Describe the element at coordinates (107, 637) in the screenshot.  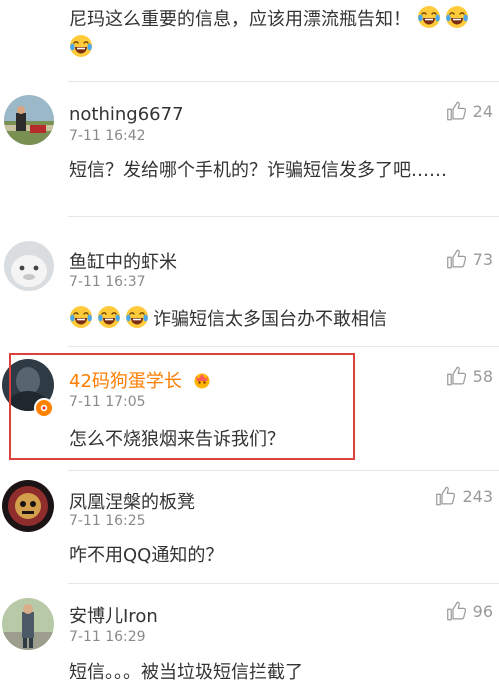
I see `timestamp: 7-11 16:29` at that location.